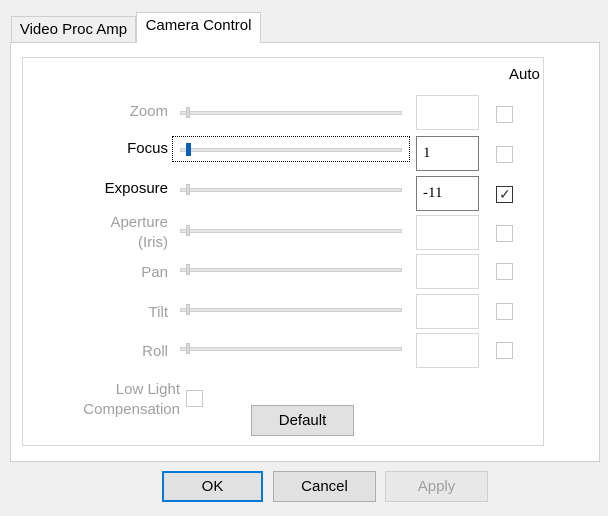 This screenshot has height=516, width=608. Describe the element at coordinates (188, 230) in the screenshot. I see `aperture-slider-thumb` at that location.